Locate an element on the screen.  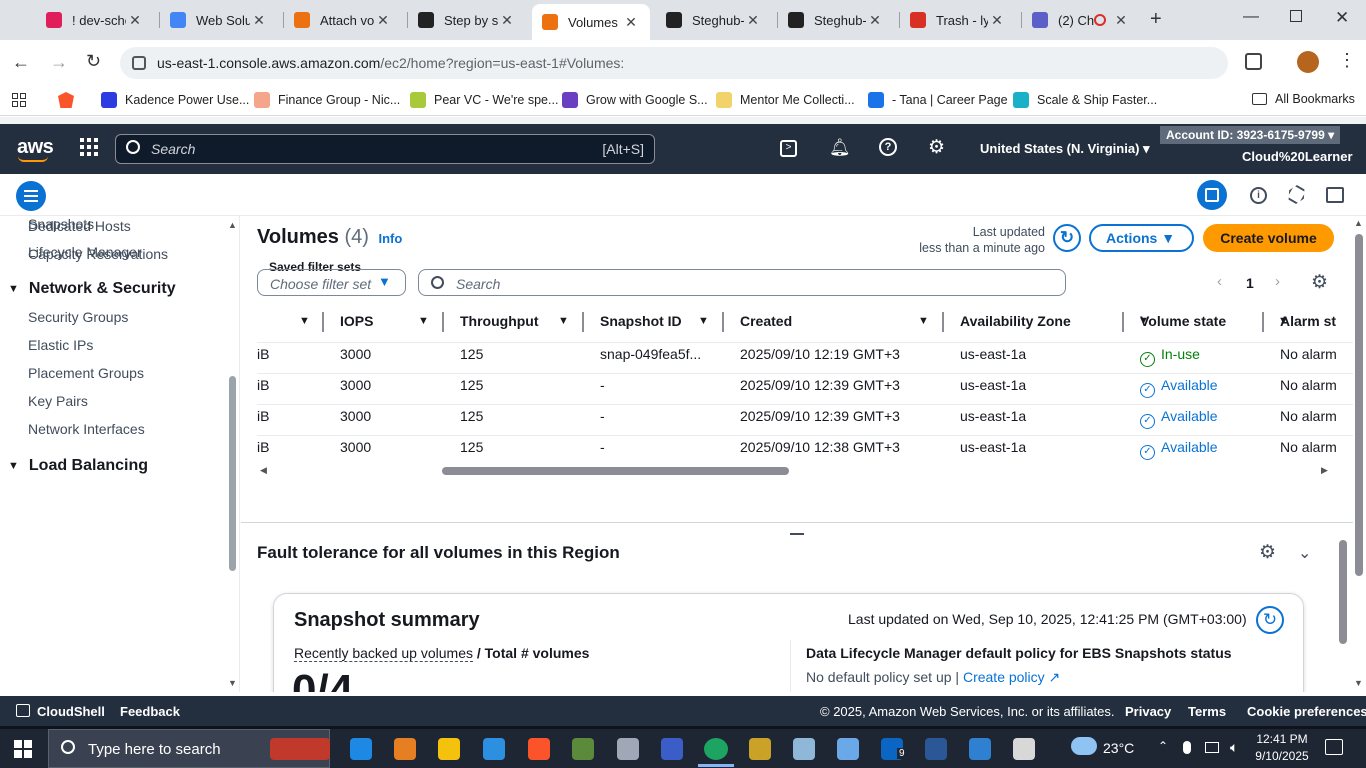
sidebar-section-header: ▼ Network & Security is located at coordinates (92, 289).